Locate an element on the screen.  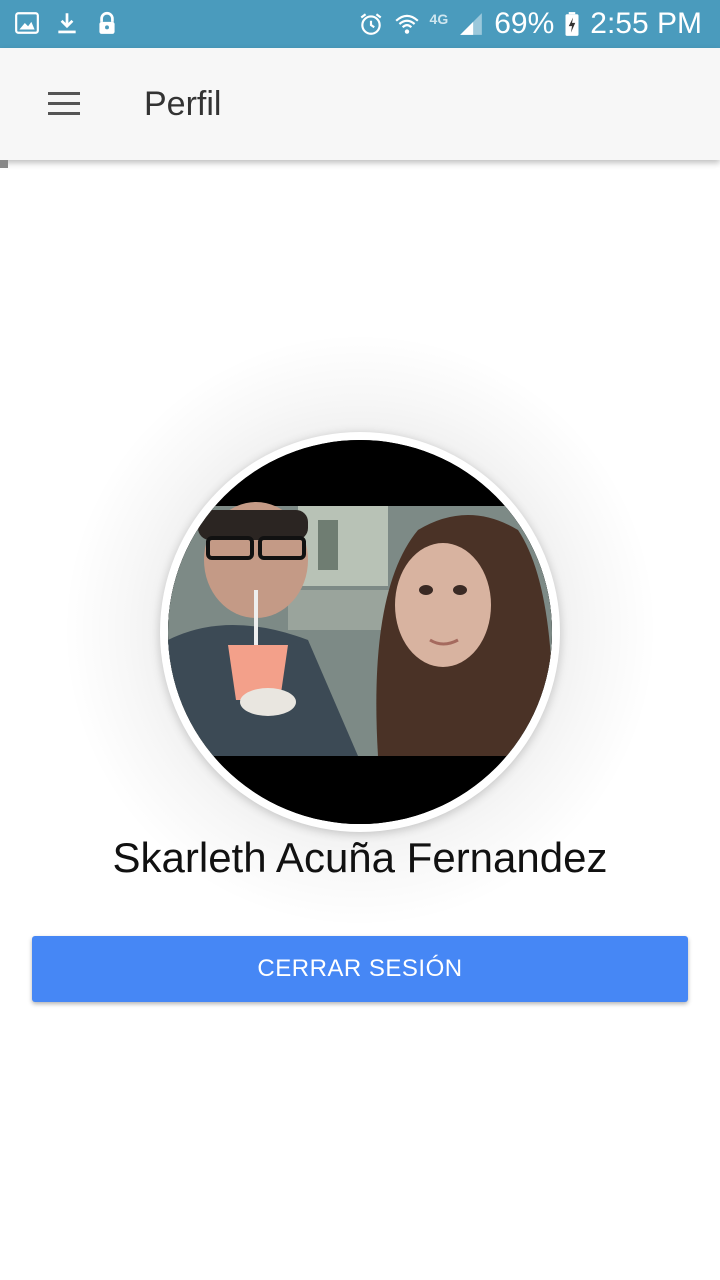
lock-icon is located at coordinates (107, 22).